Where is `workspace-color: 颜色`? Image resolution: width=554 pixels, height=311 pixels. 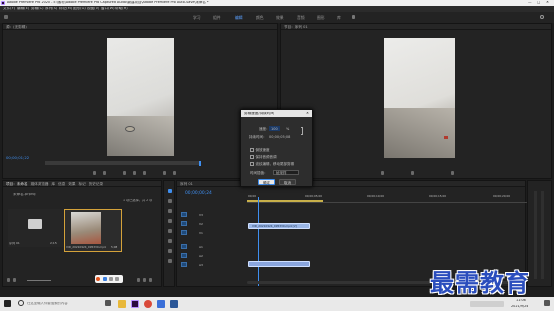 workspace-color: 颜色 is located at coordinates (260, 18).